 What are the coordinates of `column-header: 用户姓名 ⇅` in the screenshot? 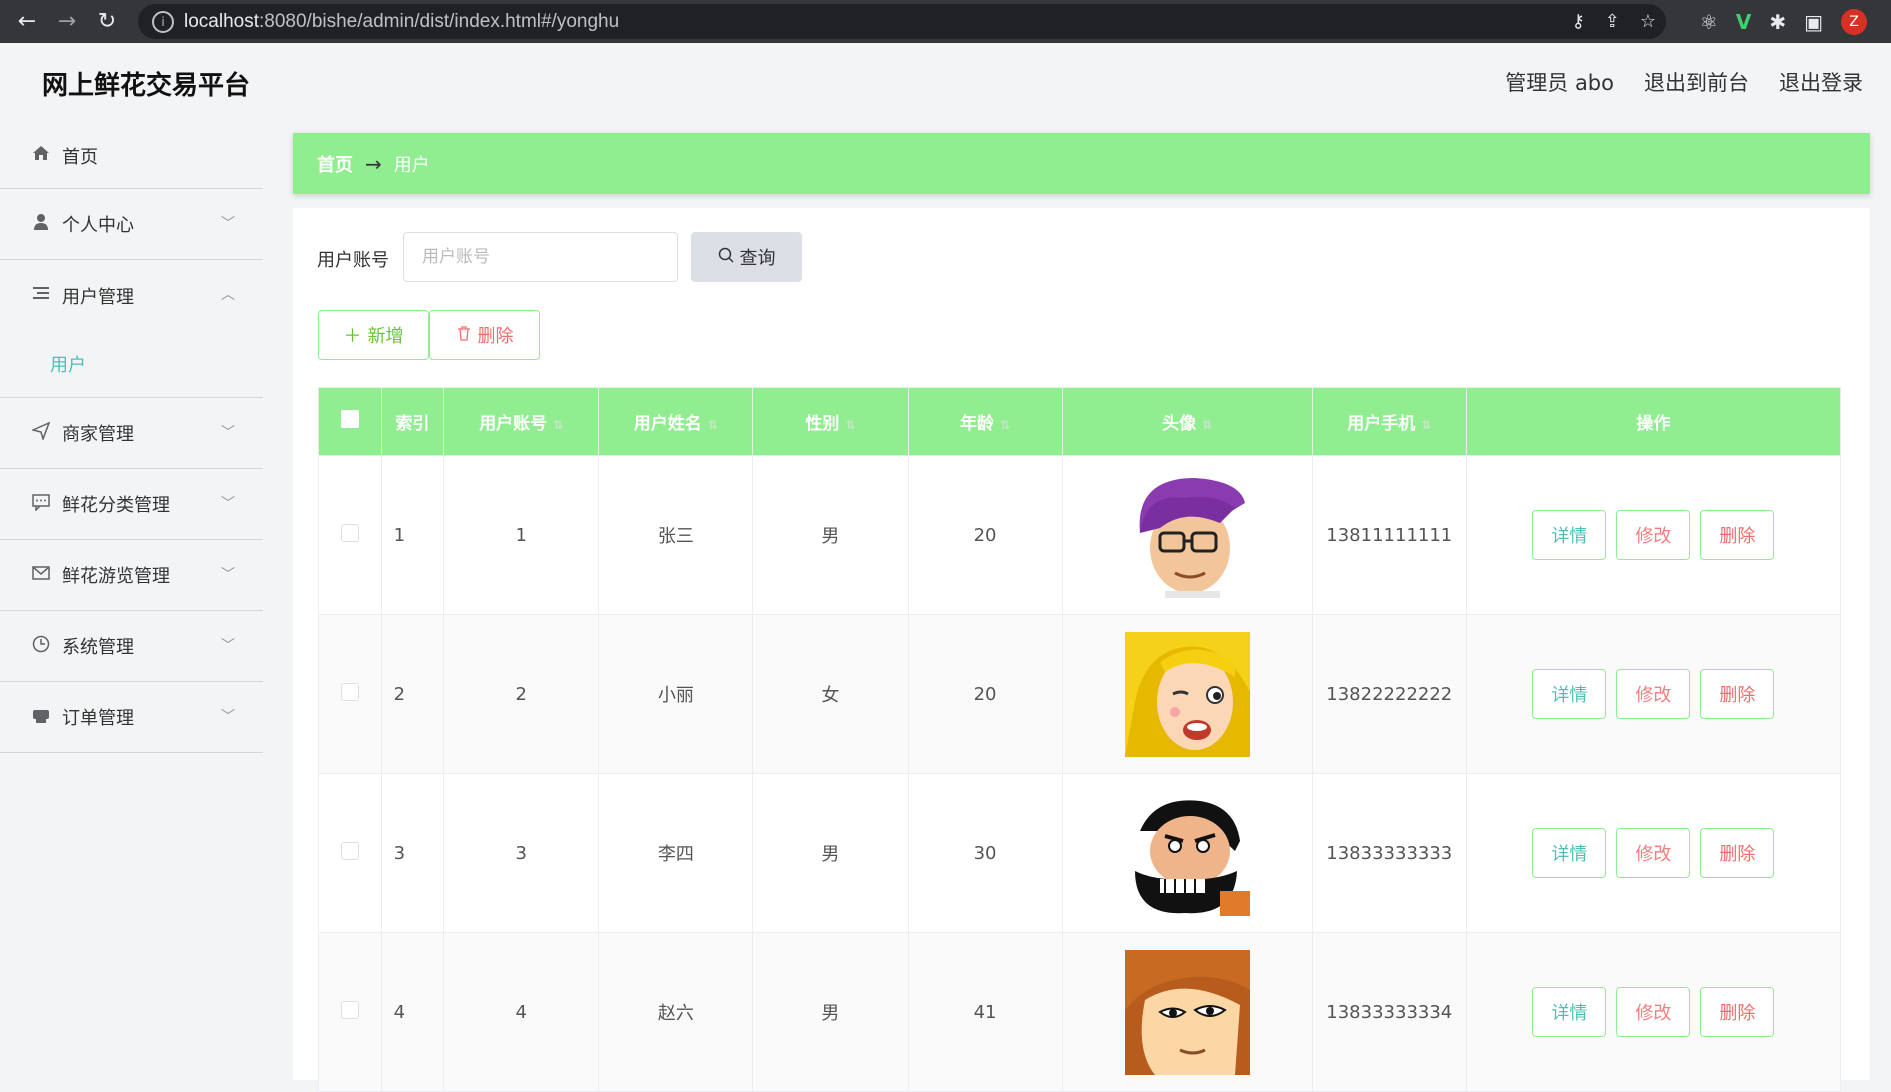 It's located at (676, 421).